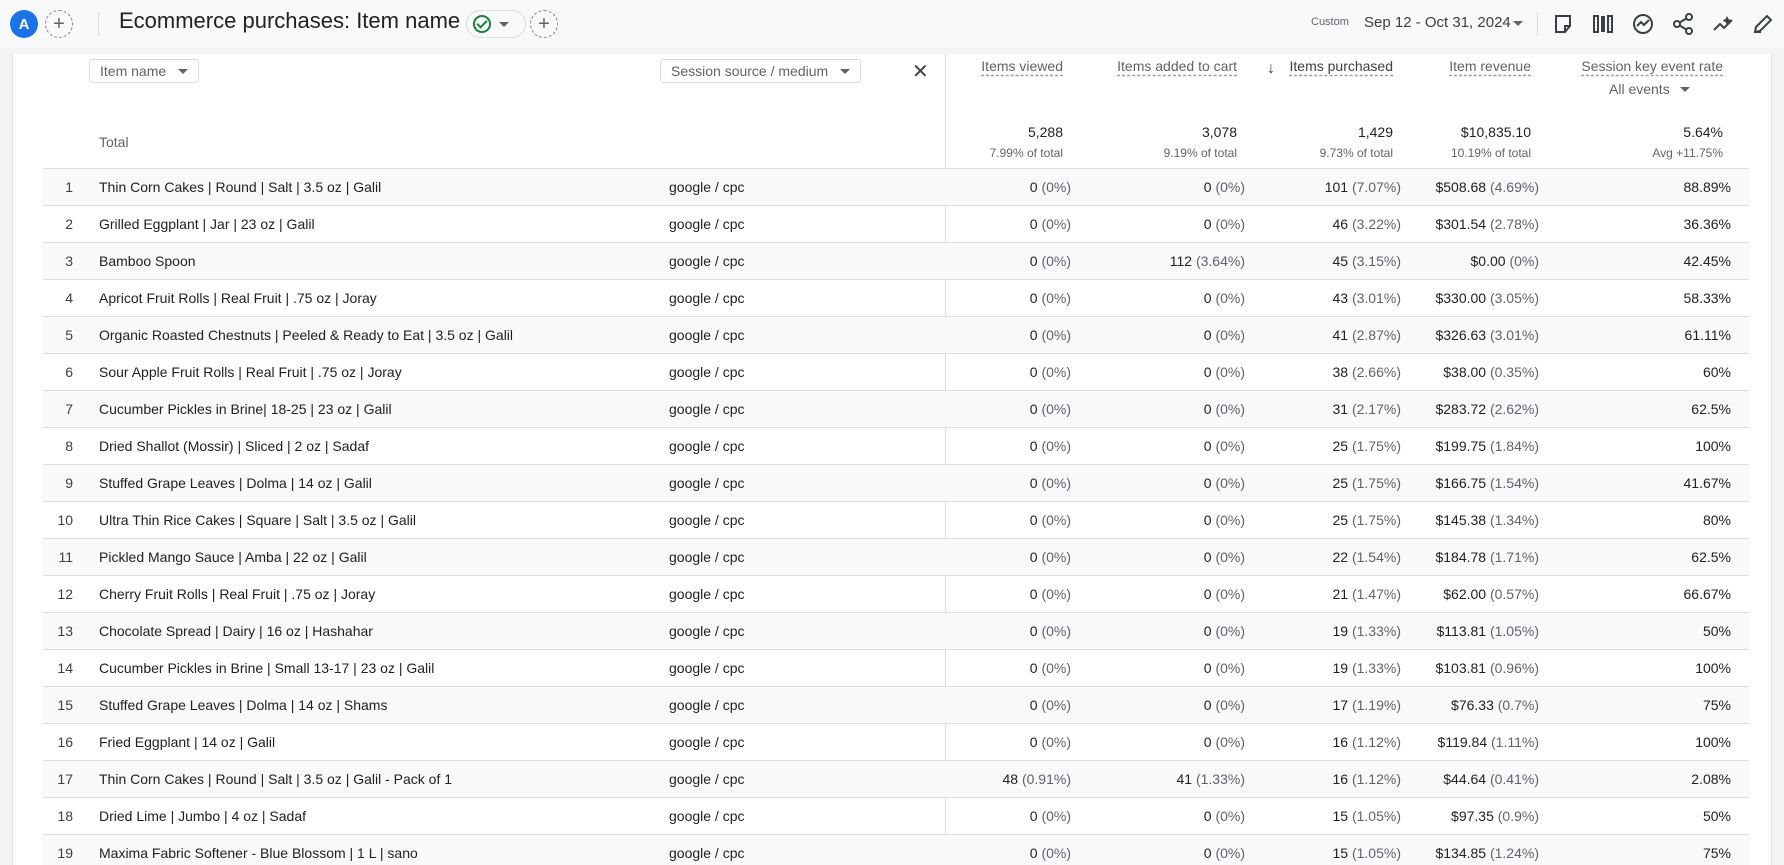 This screenshot has width=1784, height=865. Describe the element at coordinates (1461, 409) in the screenshot. I see `item-revenue-cell-value: $283.72` at that location.